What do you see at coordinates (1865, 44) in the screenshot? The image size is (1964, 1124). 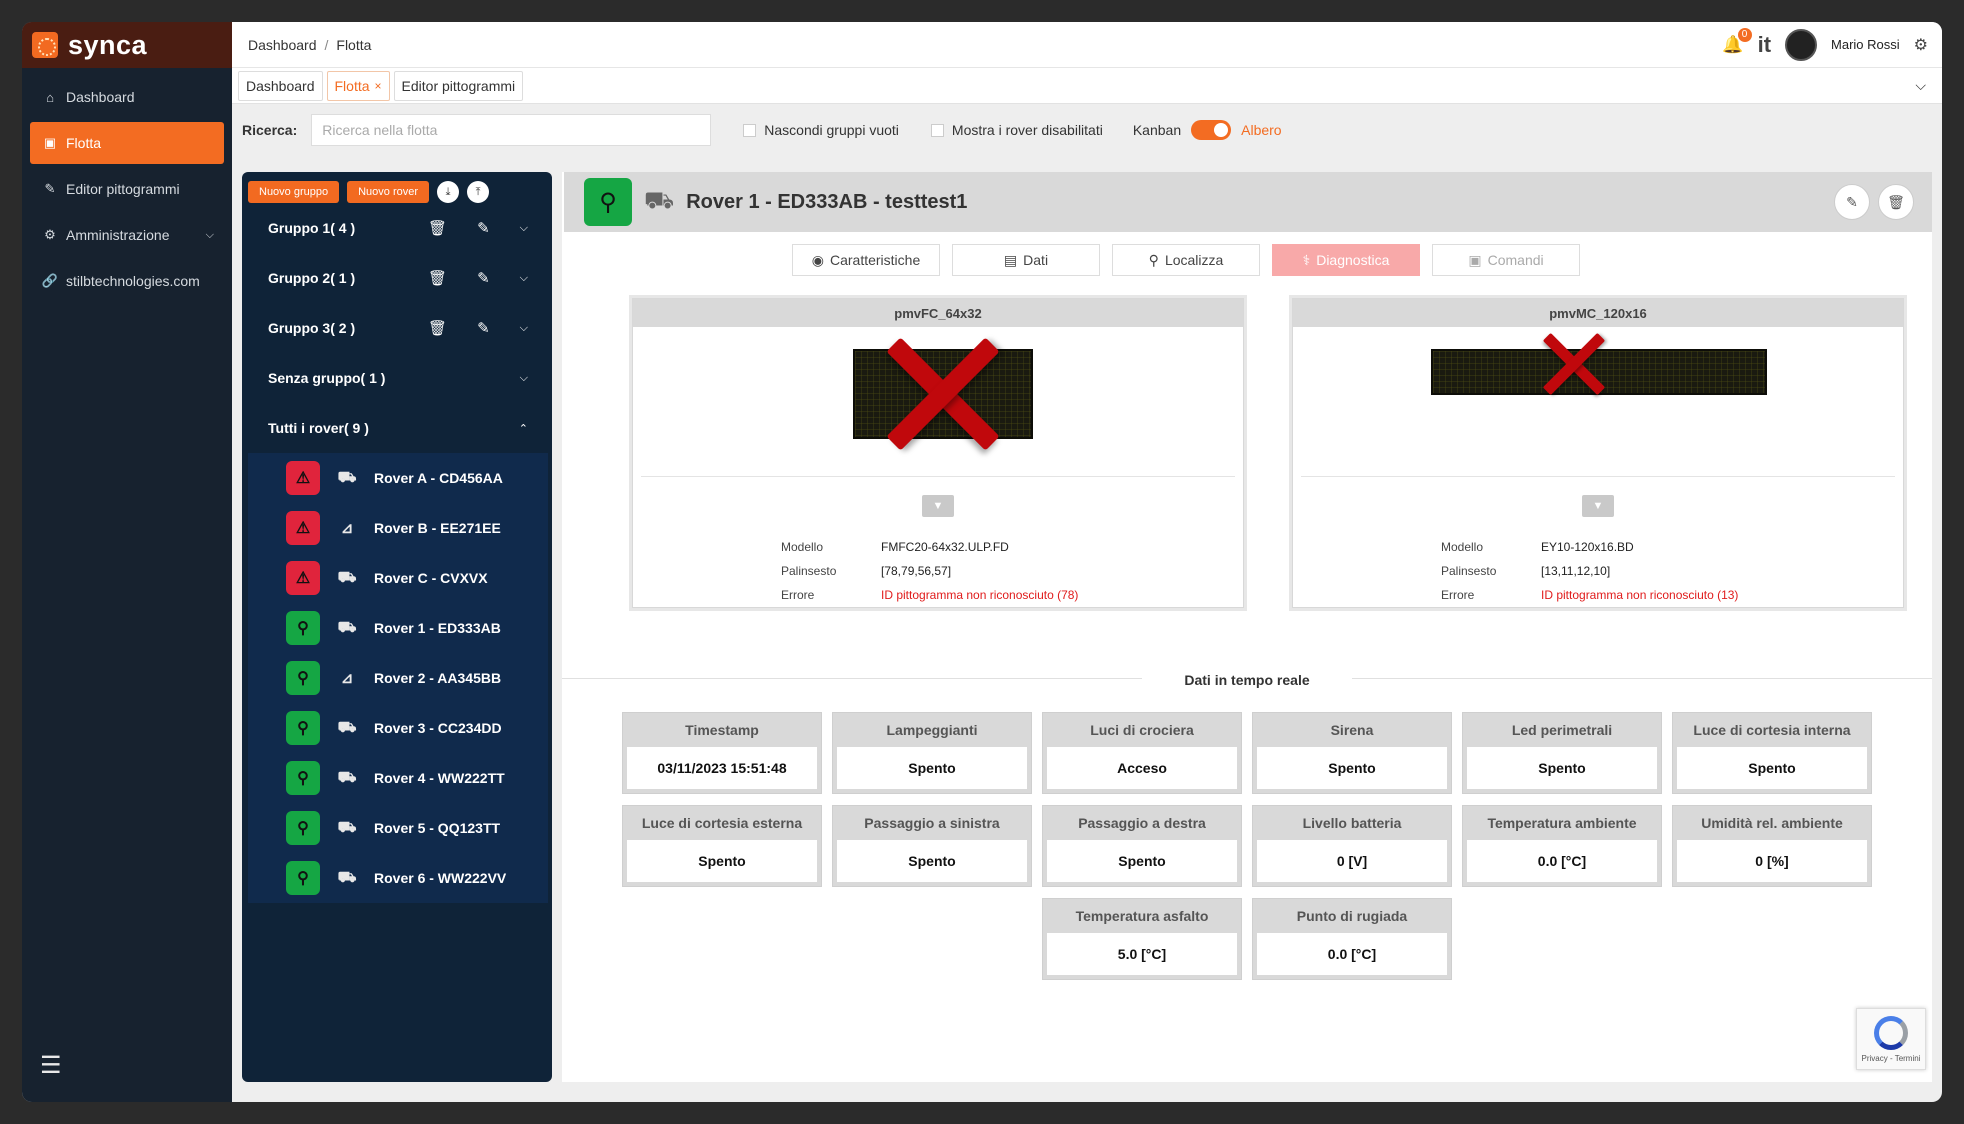 I see `user-name: Mario Rossi` at bounding box center [1865, 44].